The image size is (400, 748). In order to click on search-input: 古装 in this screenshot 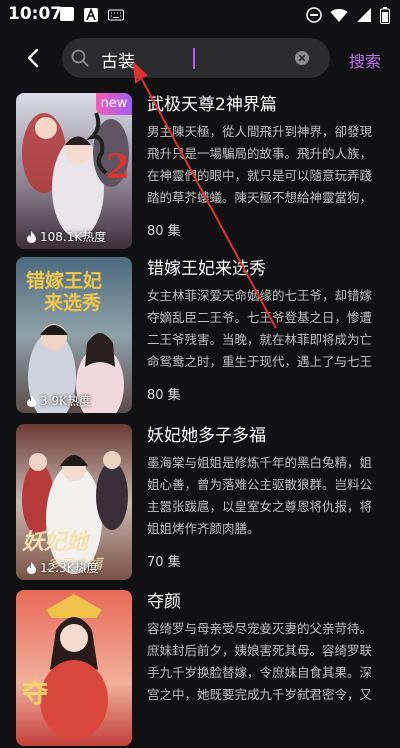, I will do `click(118, 59)`.